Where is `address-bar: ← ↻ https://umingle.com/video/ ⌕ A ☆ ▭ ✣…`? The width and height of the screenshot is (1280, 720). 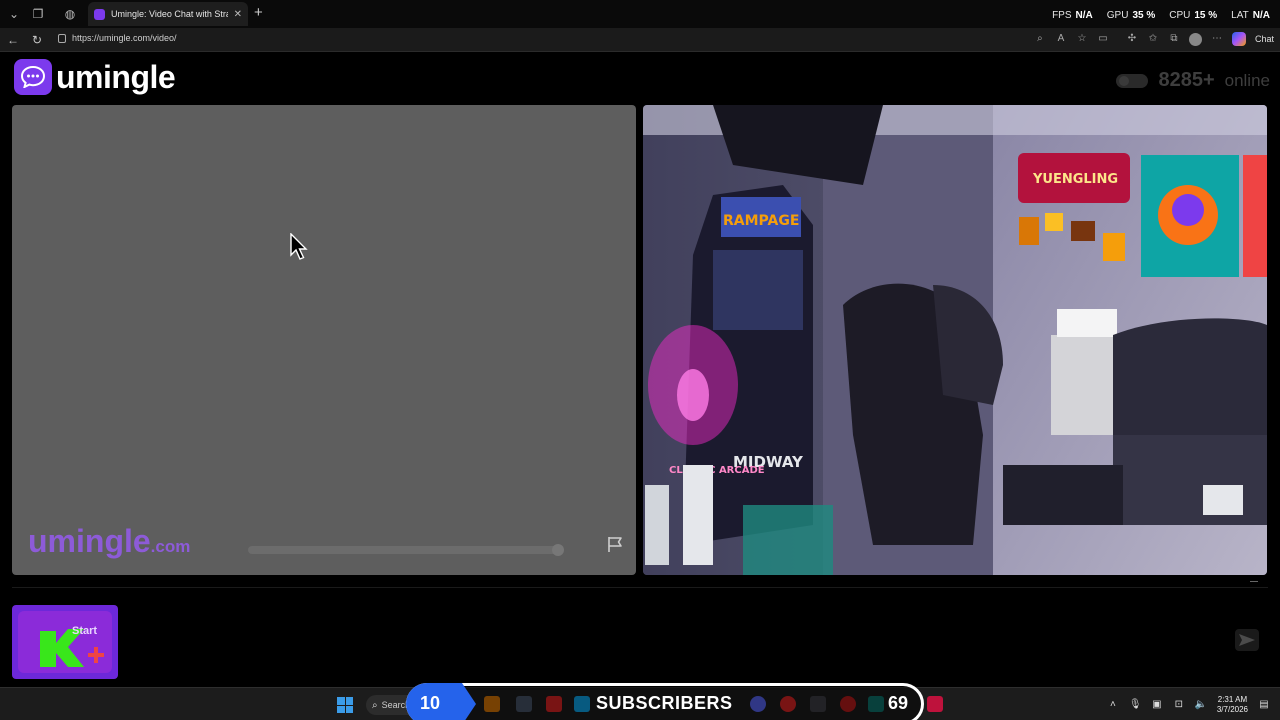
address-bar: ← ↻ https://umingle.com/video/ ⌕ A ☆ ▭ ✣… is located at coordinates (640, 40).